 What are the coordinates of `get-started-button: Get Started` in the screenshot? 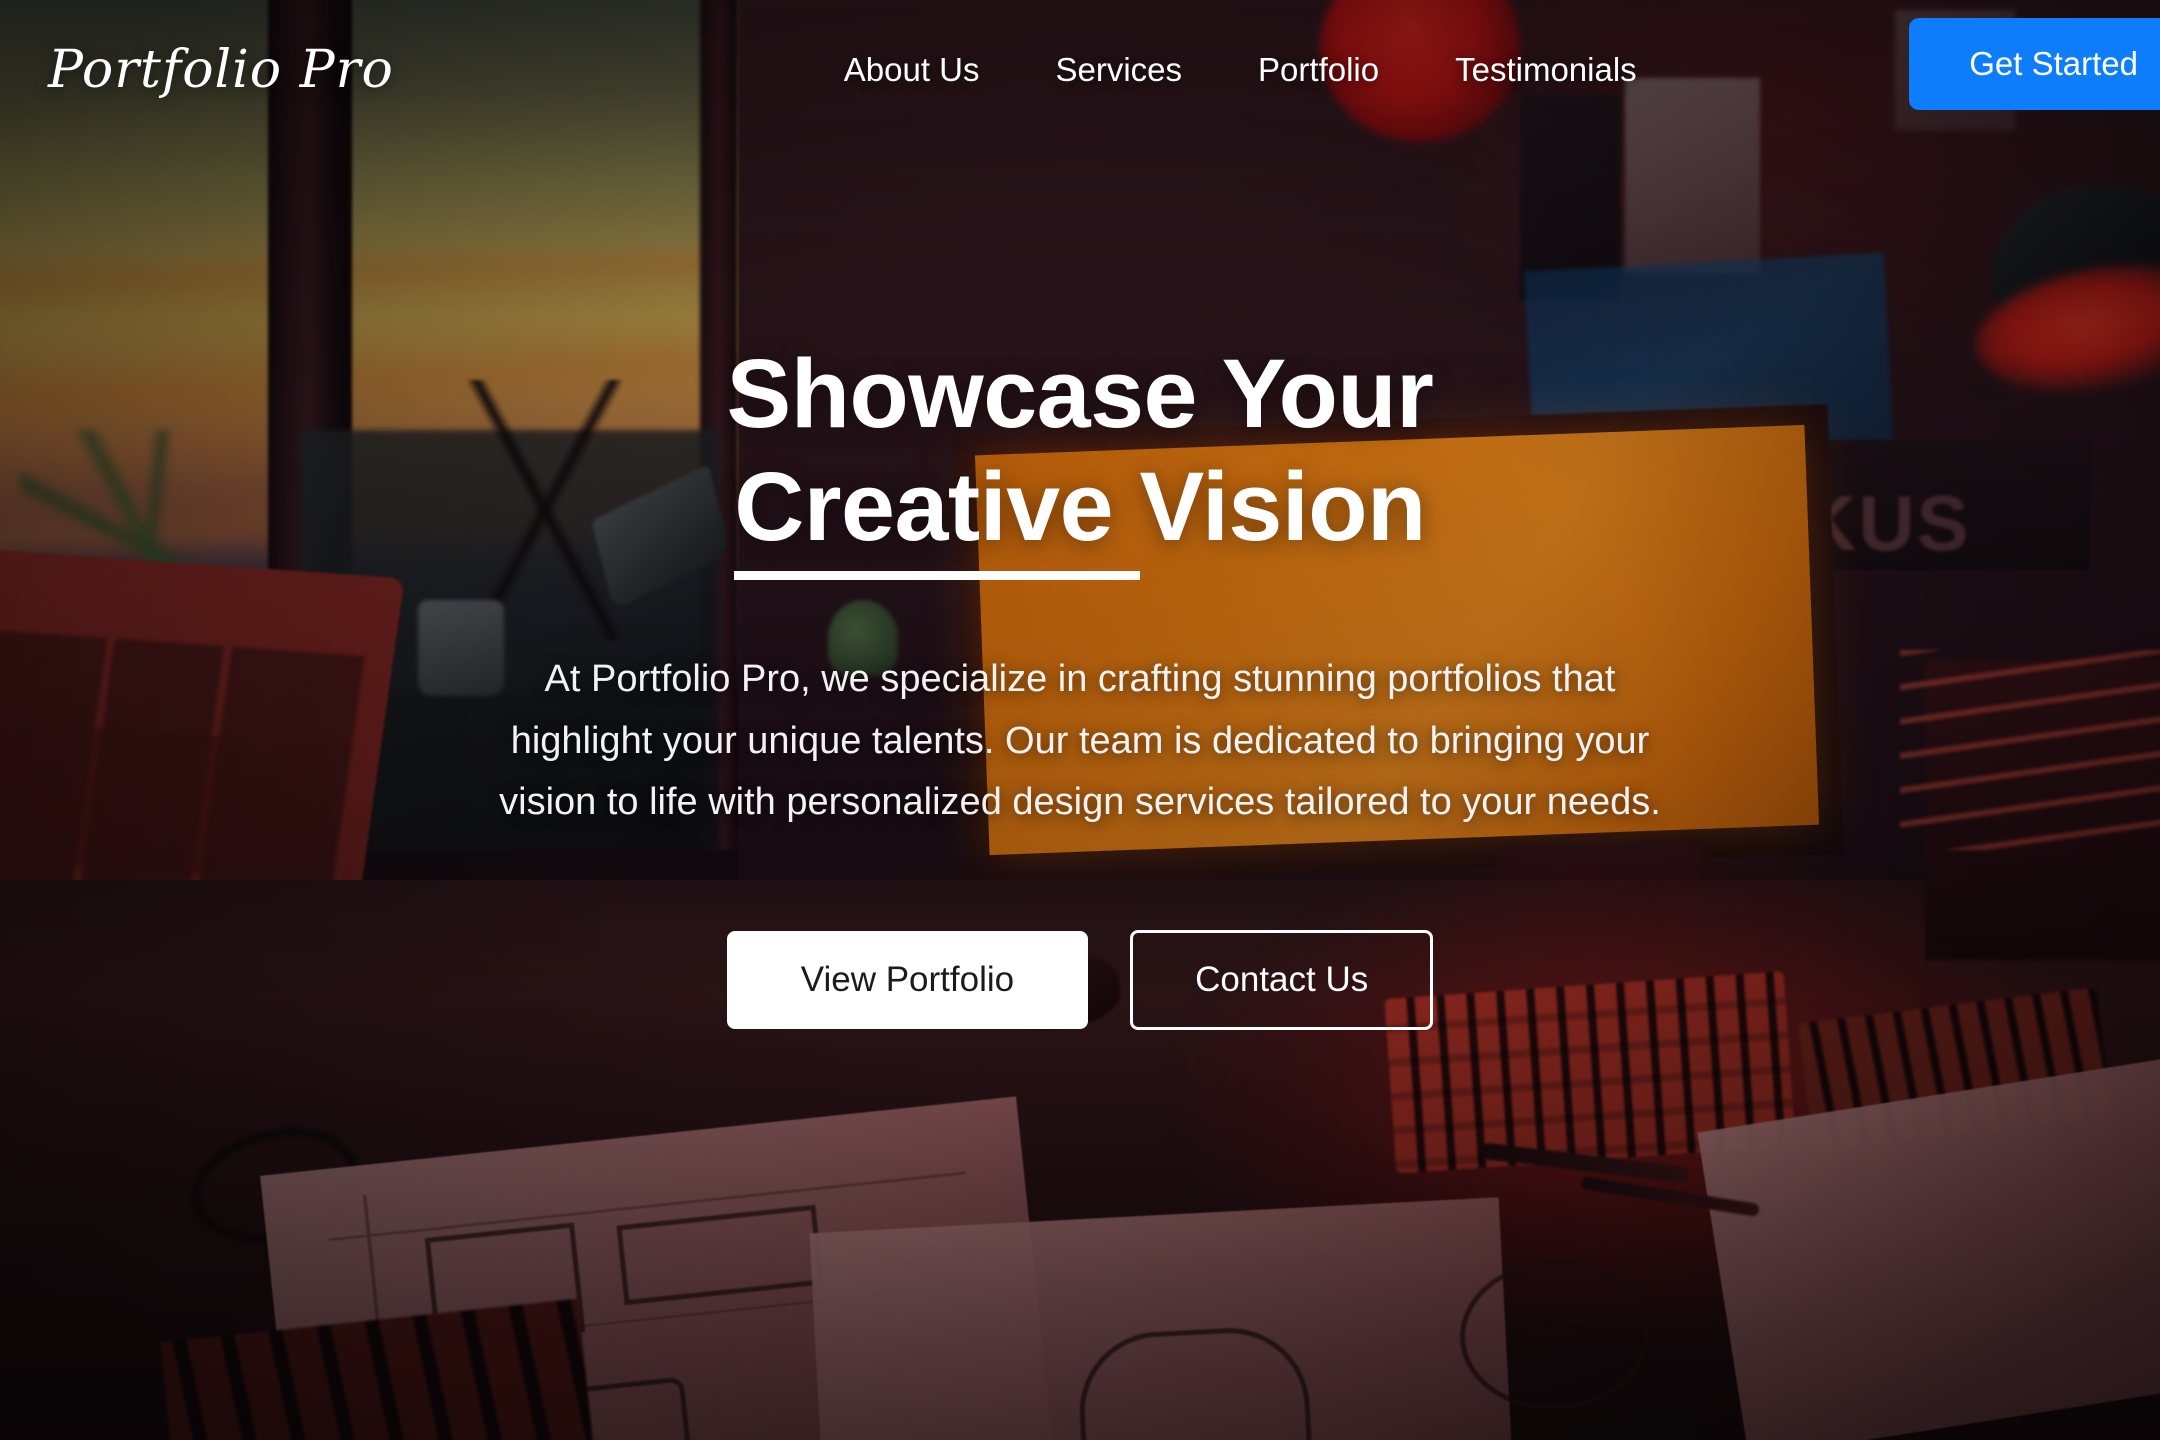 It's located at (2034, 64).